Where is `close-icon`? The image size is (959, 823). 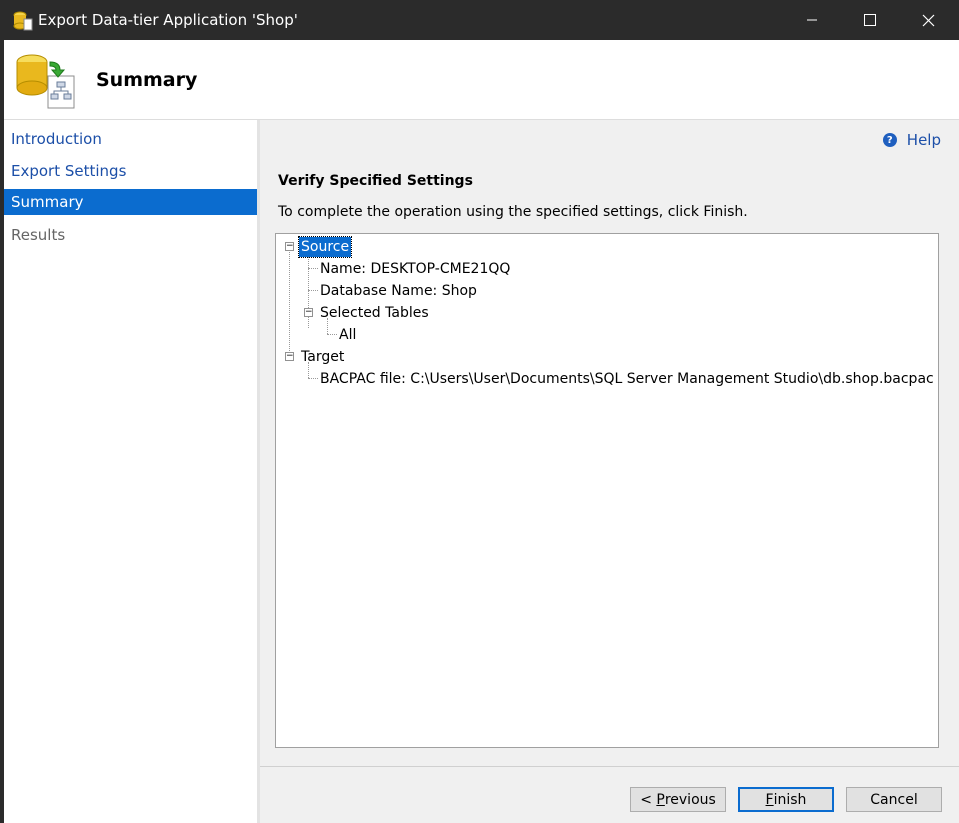
close-icon is located at coordinates (928, 20).